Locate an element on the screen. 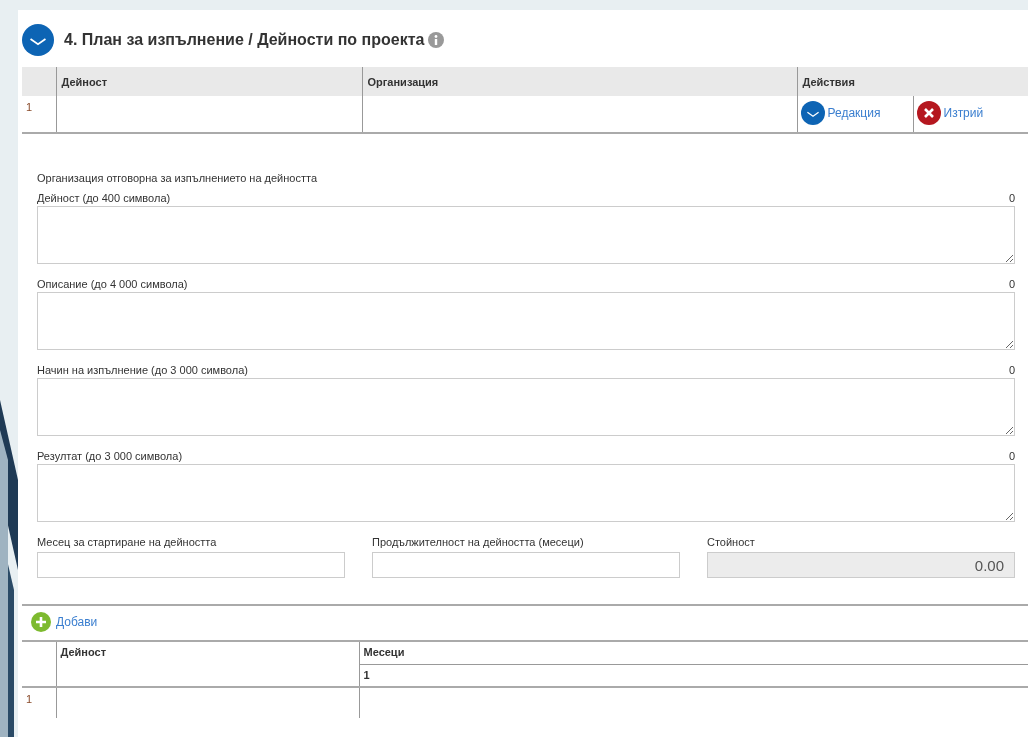 This screenshot has width=1028, height=737. field-label: Начин на изпълнение (до 3 000 символа) is located at coordinates (142, 371).